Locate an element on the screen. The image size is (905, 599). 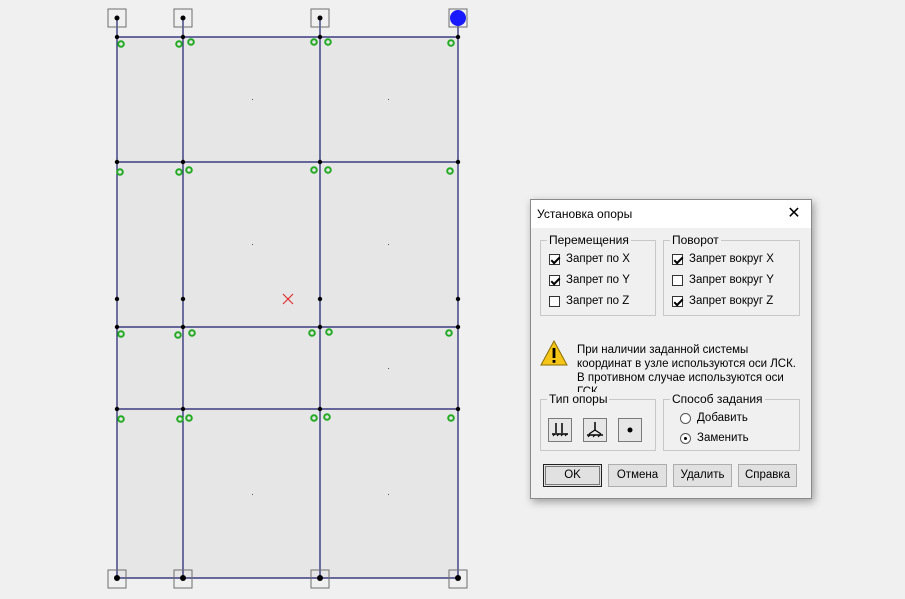
fixed-support-icon is located at coordinates (560, 430).